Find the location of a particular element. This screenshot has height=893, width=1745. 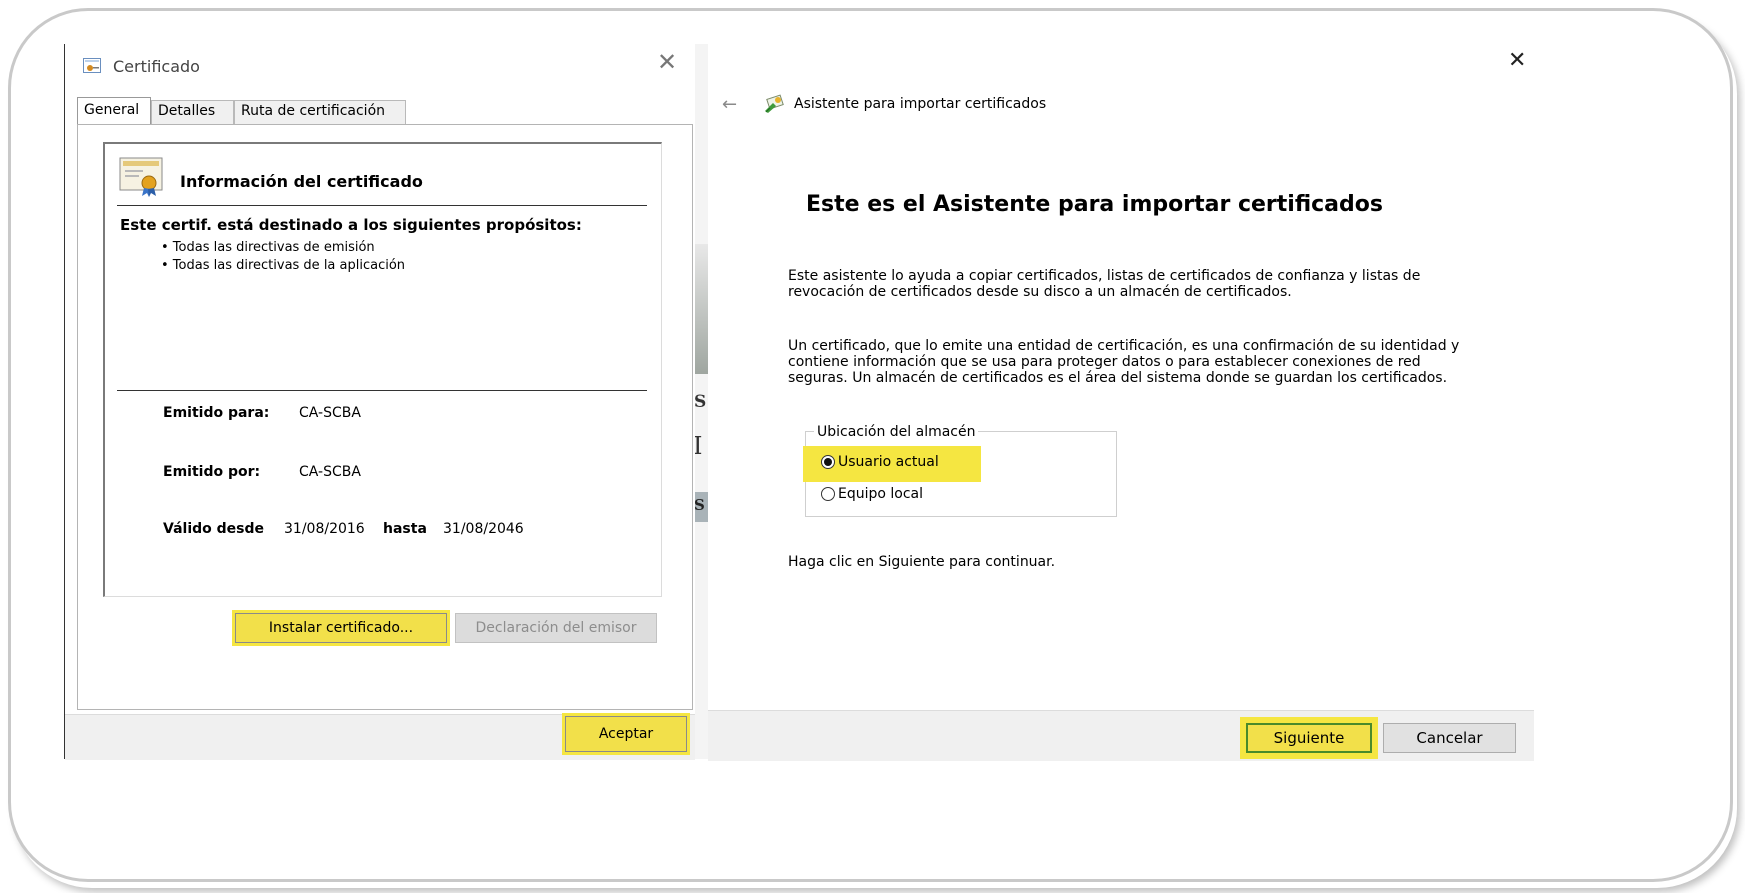

valid-from-value: 31/08/2016 is located at coordinates (324, 529).